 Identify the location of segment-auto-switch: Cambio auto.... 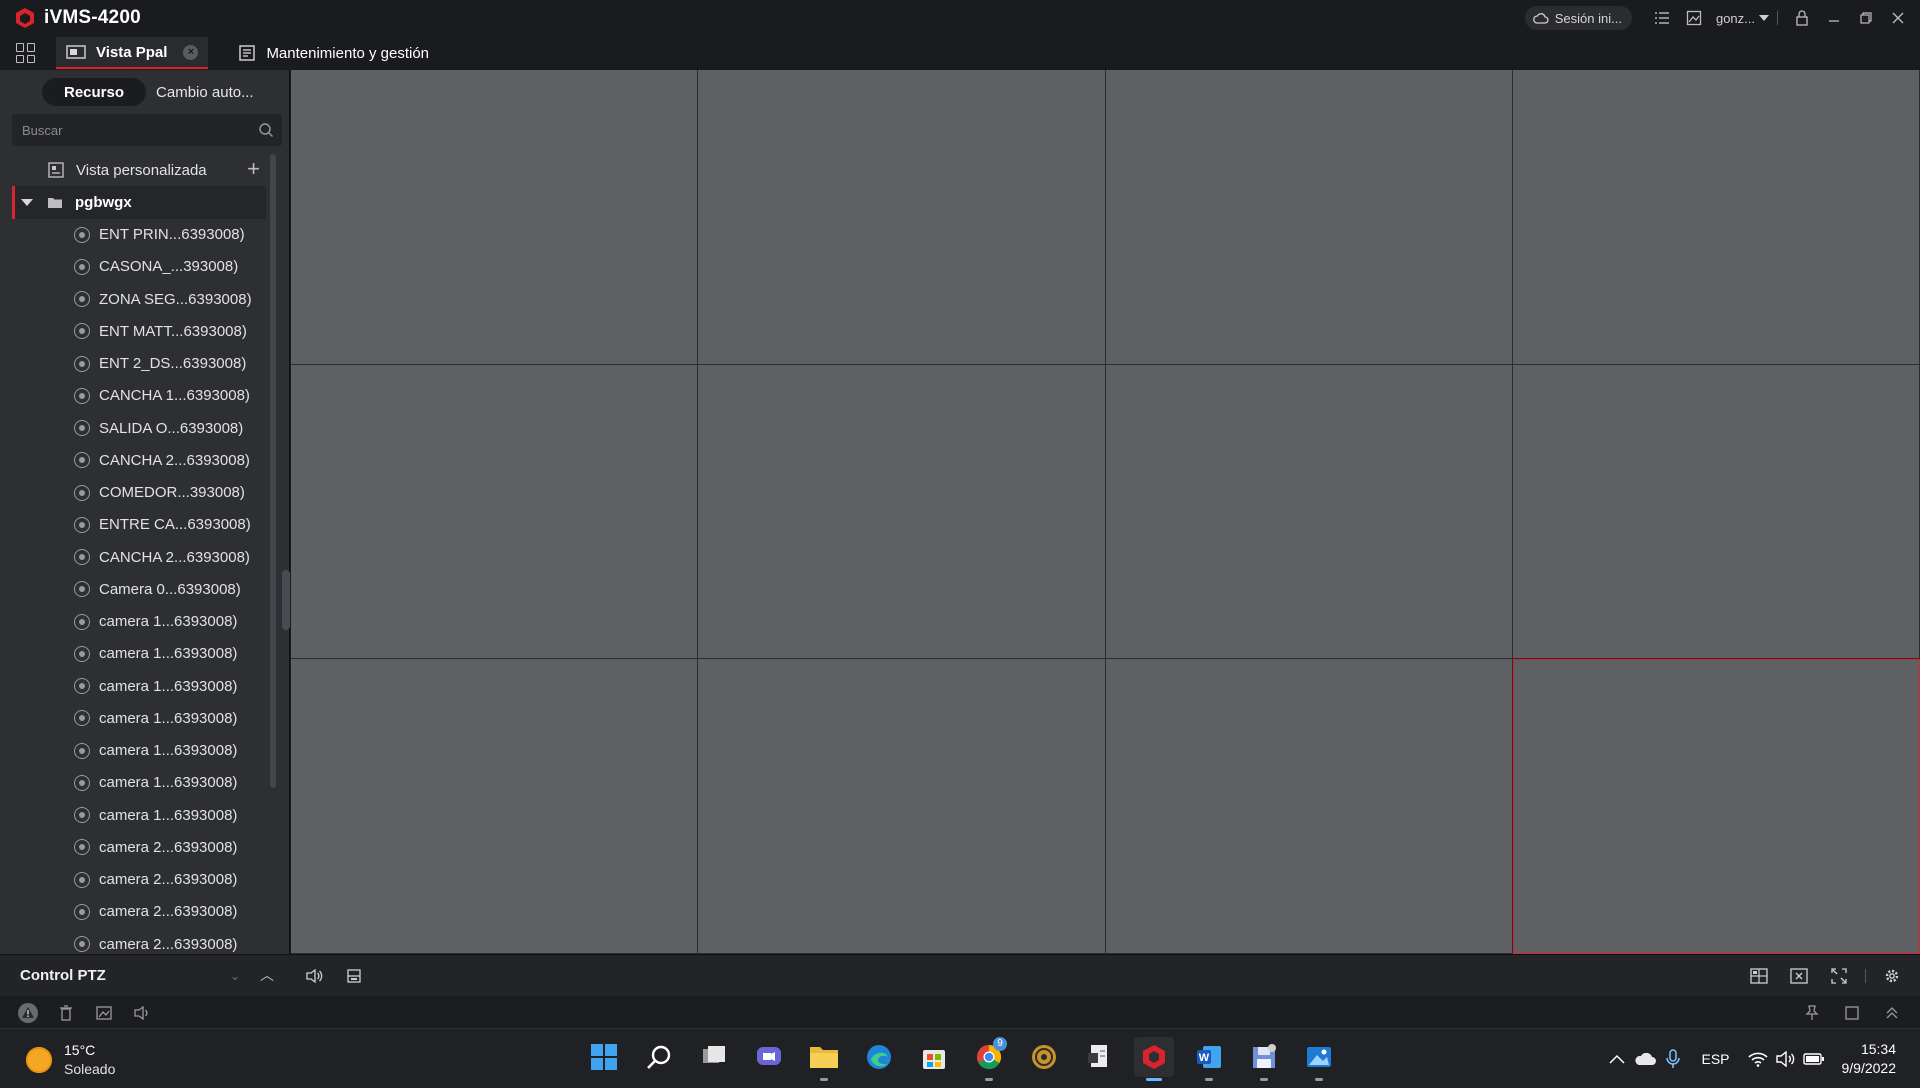
(205, 92).